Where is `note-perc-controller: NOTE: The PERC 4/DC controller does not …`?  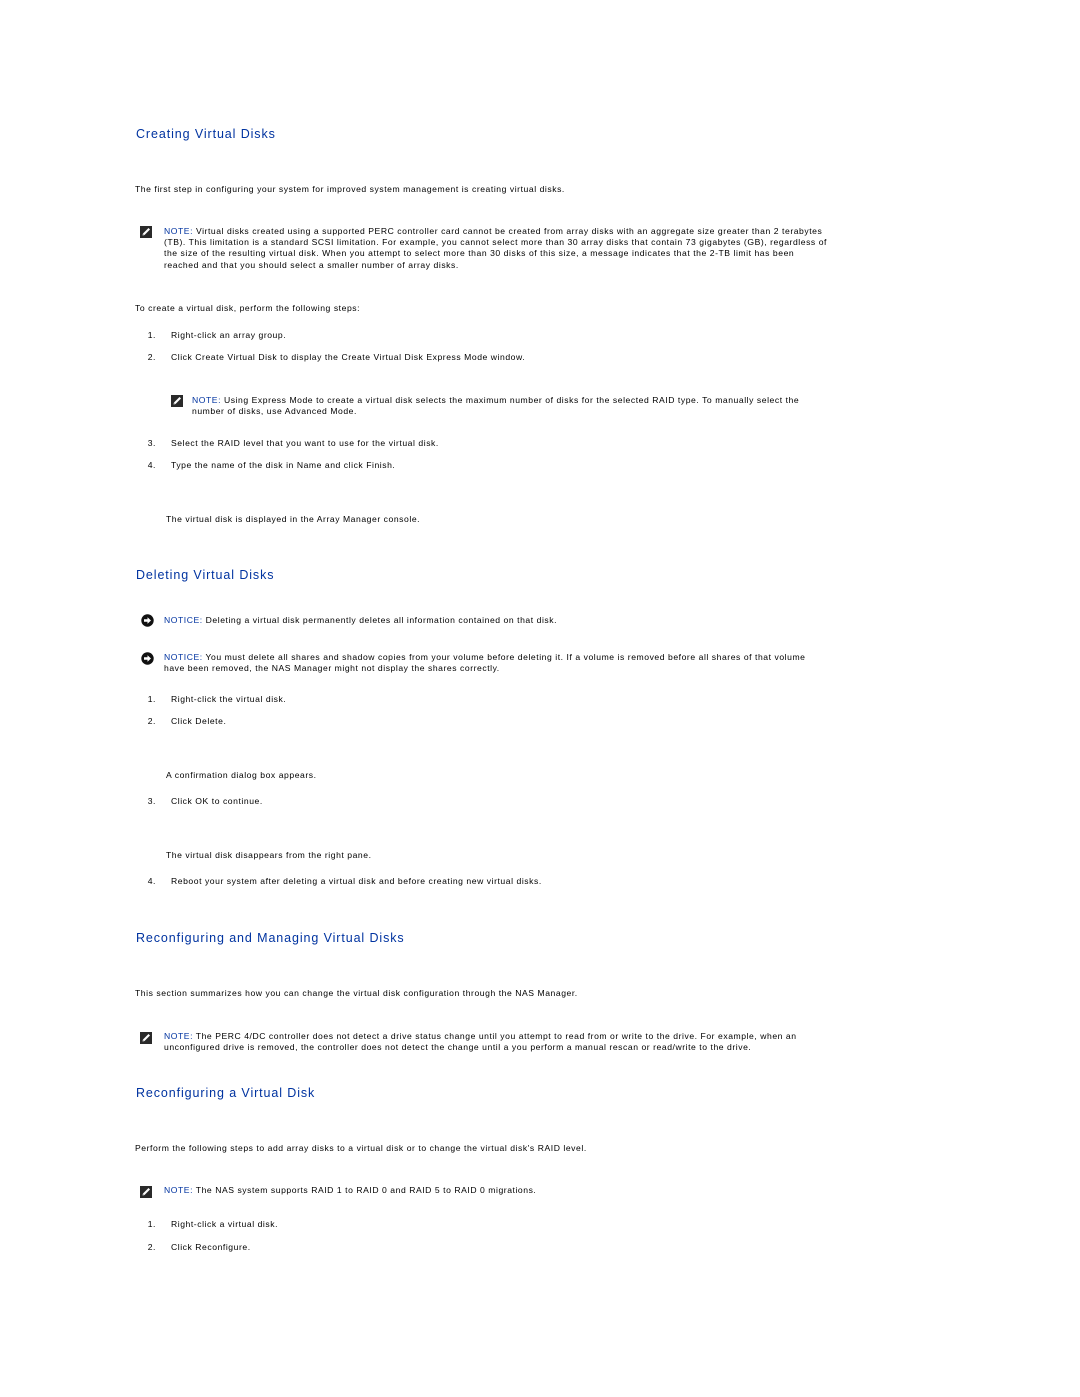
note-perc-controller: NOTE: The PERC 4/DC controller does not … is located at coordinates (480, 1042).